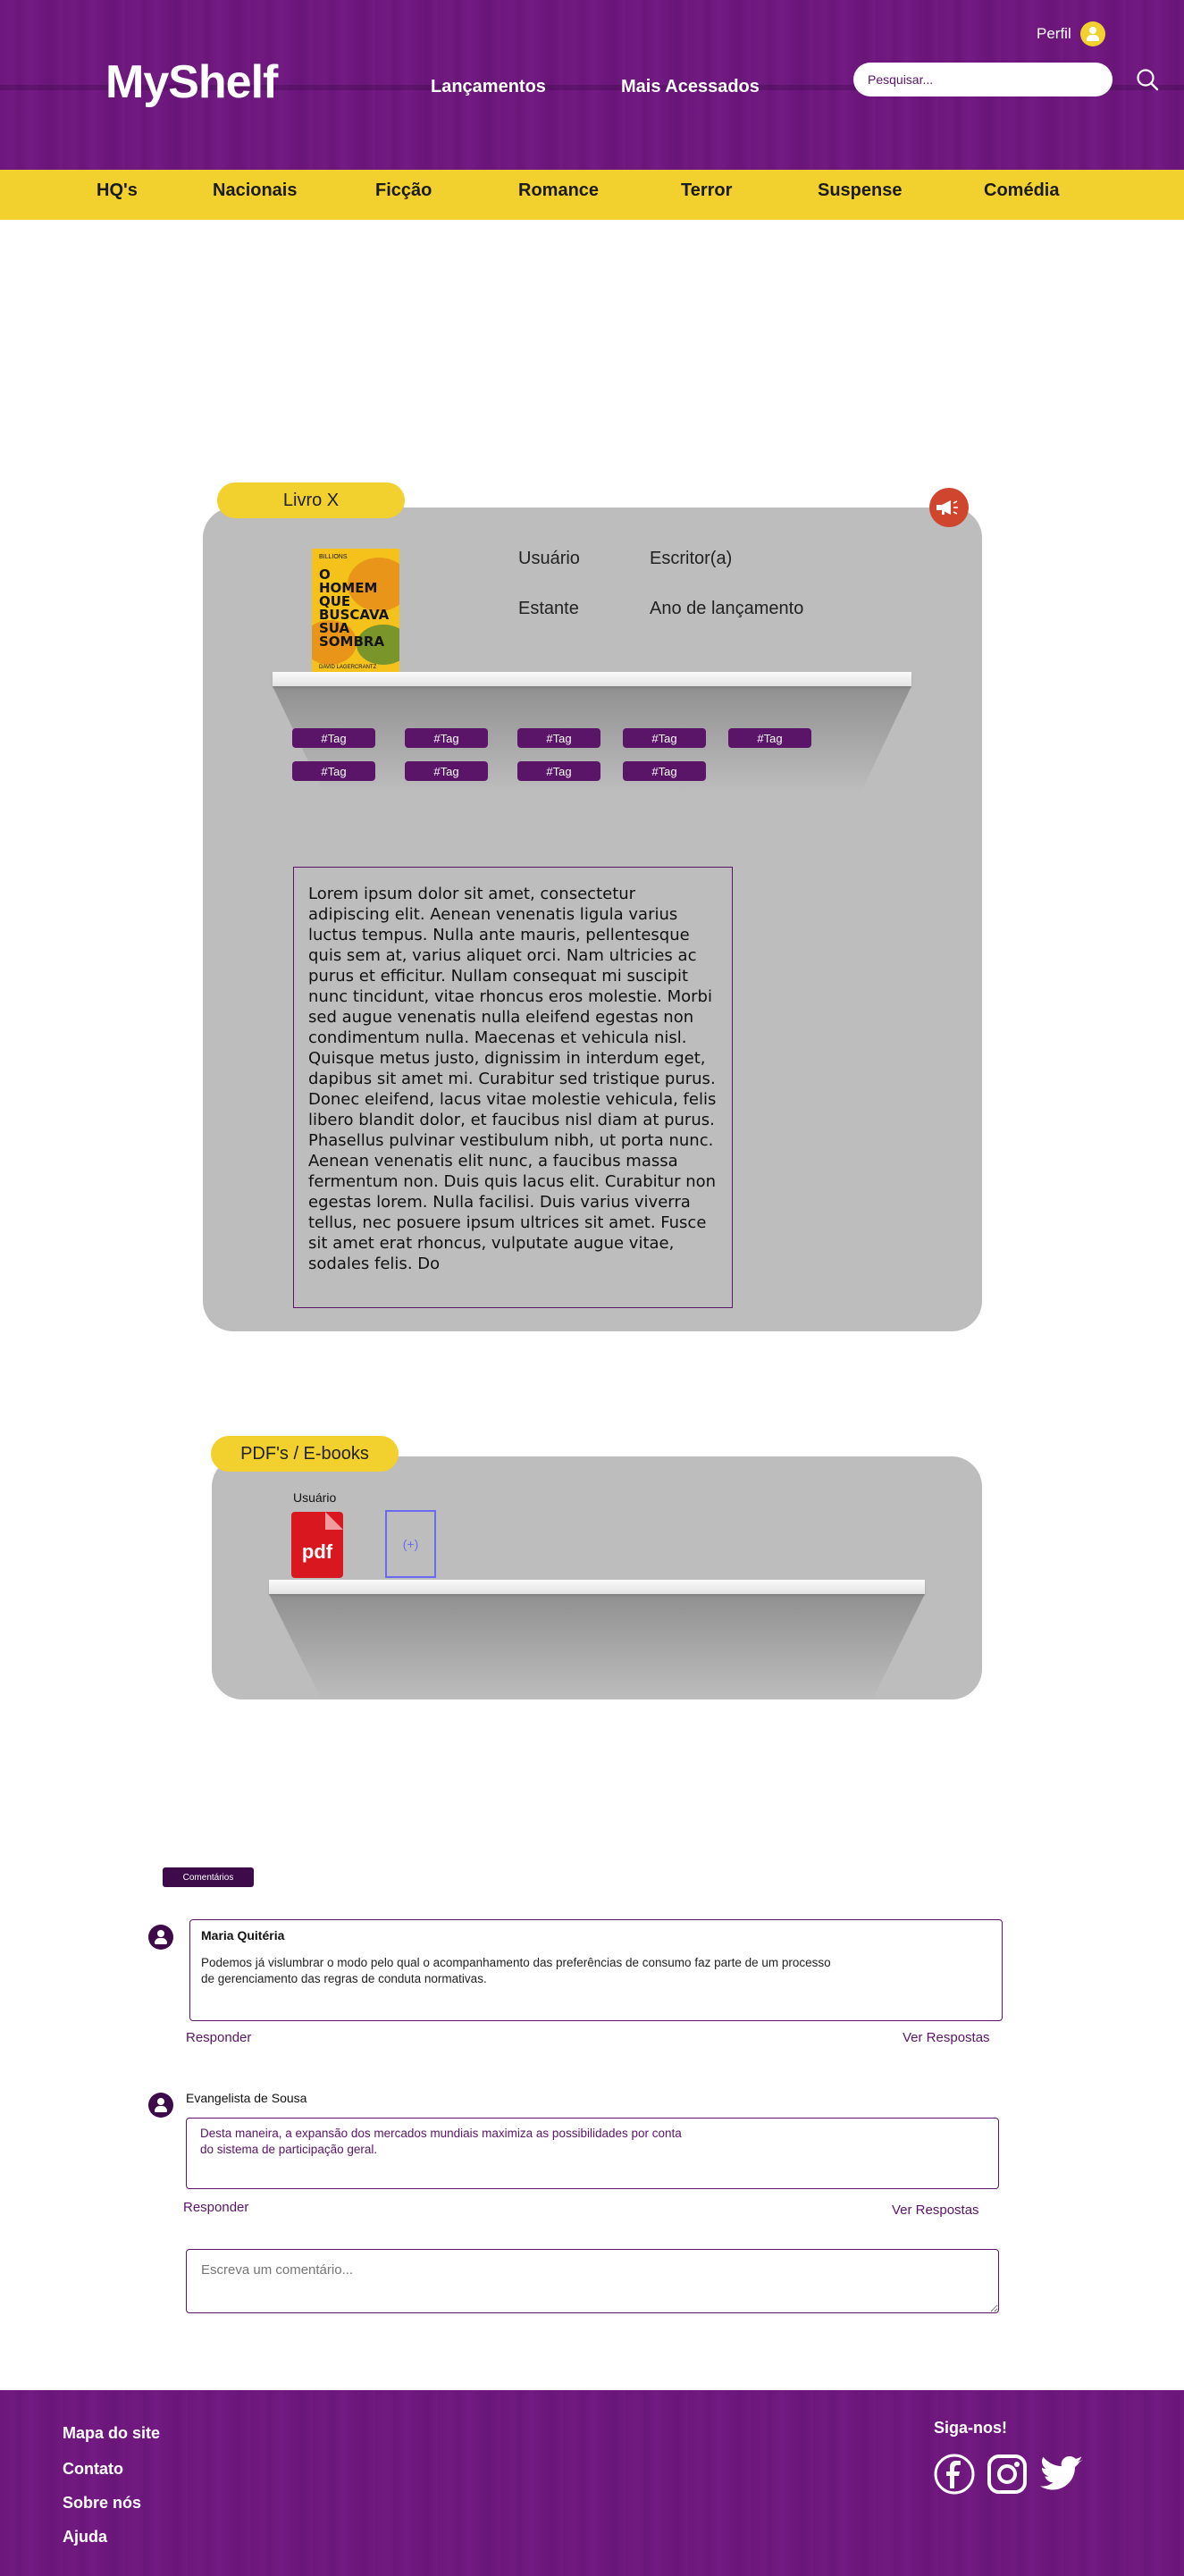  Describe the element at coordinates (971, 2428) in the screenshot. I see `follow-us-label: Siga-nos!` at that location.